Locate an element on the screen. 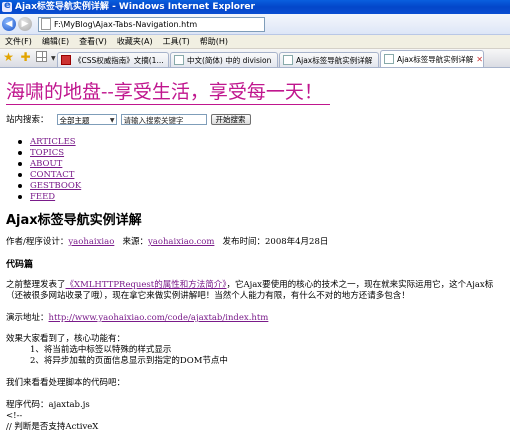 The height and width of the screenshot is (432, 510). menu-view: 查看(V) is located at coordinates (93, 41).